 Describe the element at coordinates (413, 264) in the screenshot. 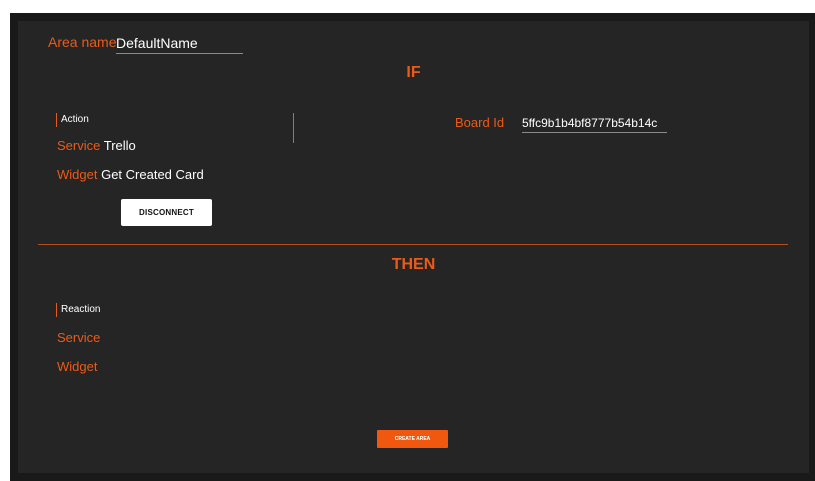

I see `then-section-title: THEN` at that location.